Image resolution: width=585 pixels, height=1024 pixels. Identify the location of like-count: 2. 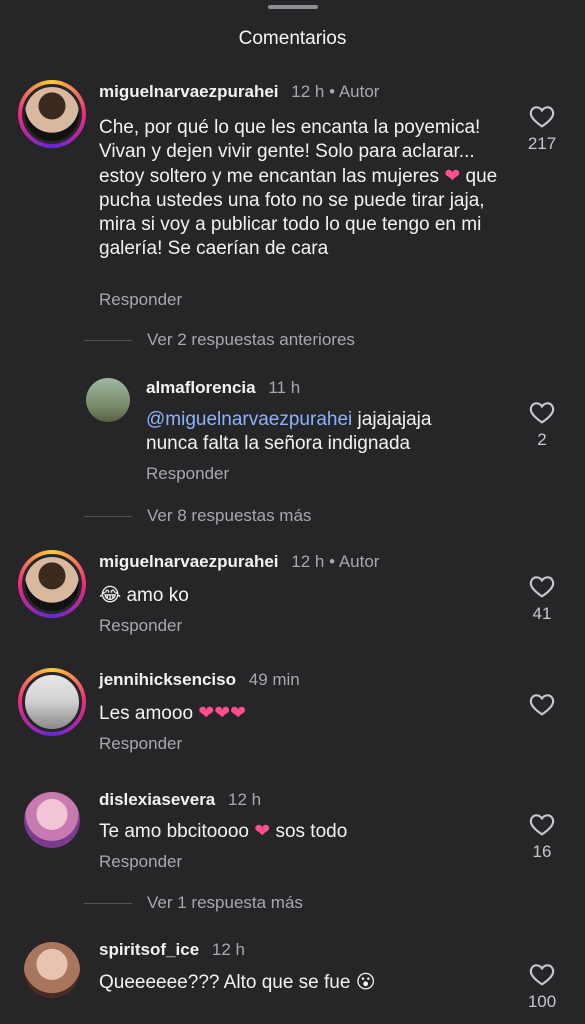
(542, 439).